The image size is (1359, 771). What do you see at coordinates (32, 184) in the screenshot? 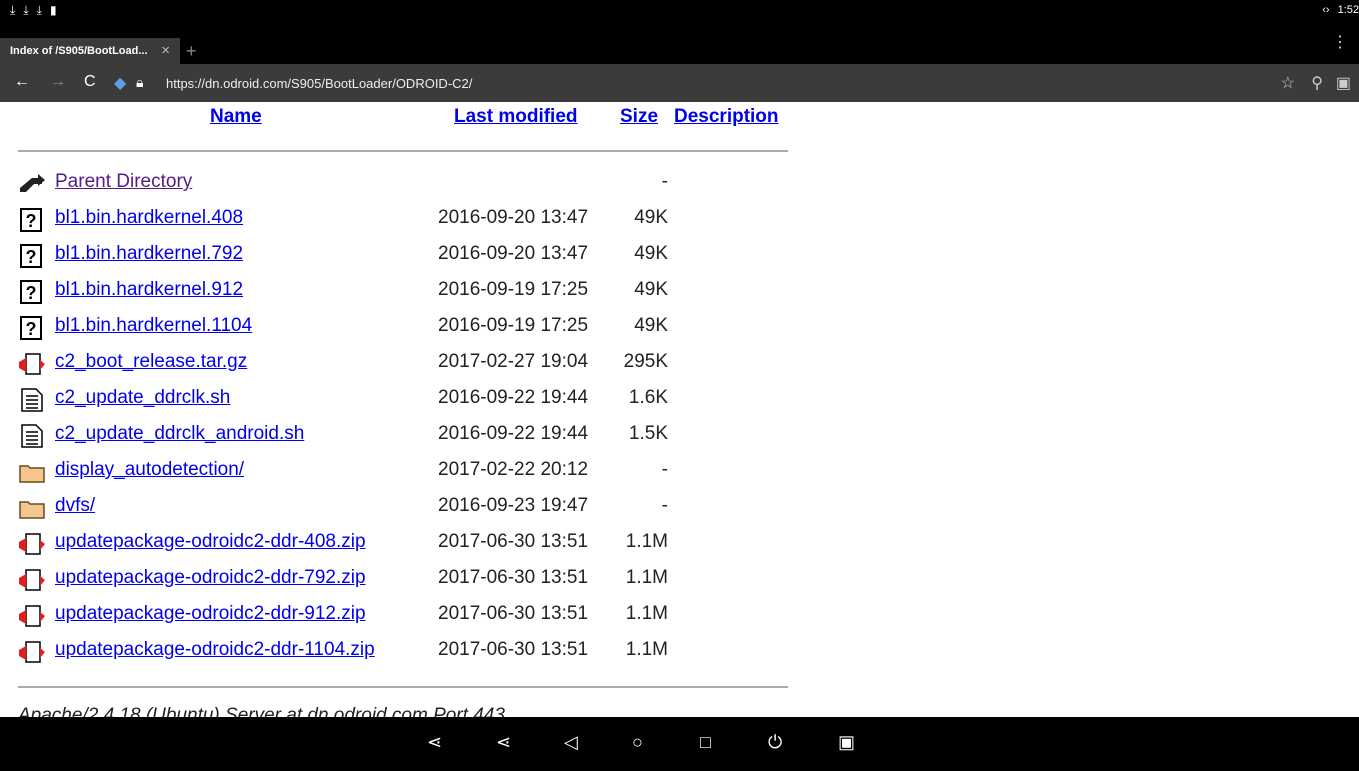
I see `parent-directory-icon` at bounding box center [32, 184].